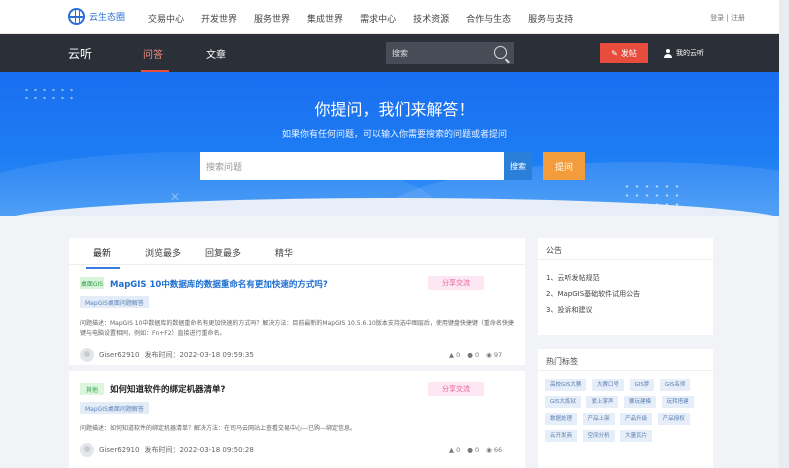 The width and height of the screenshot is (789, 468). Describe the element at coordinates (550, 18) in the screenshot. I see `nav-item-support: 服务与支持` at that location.